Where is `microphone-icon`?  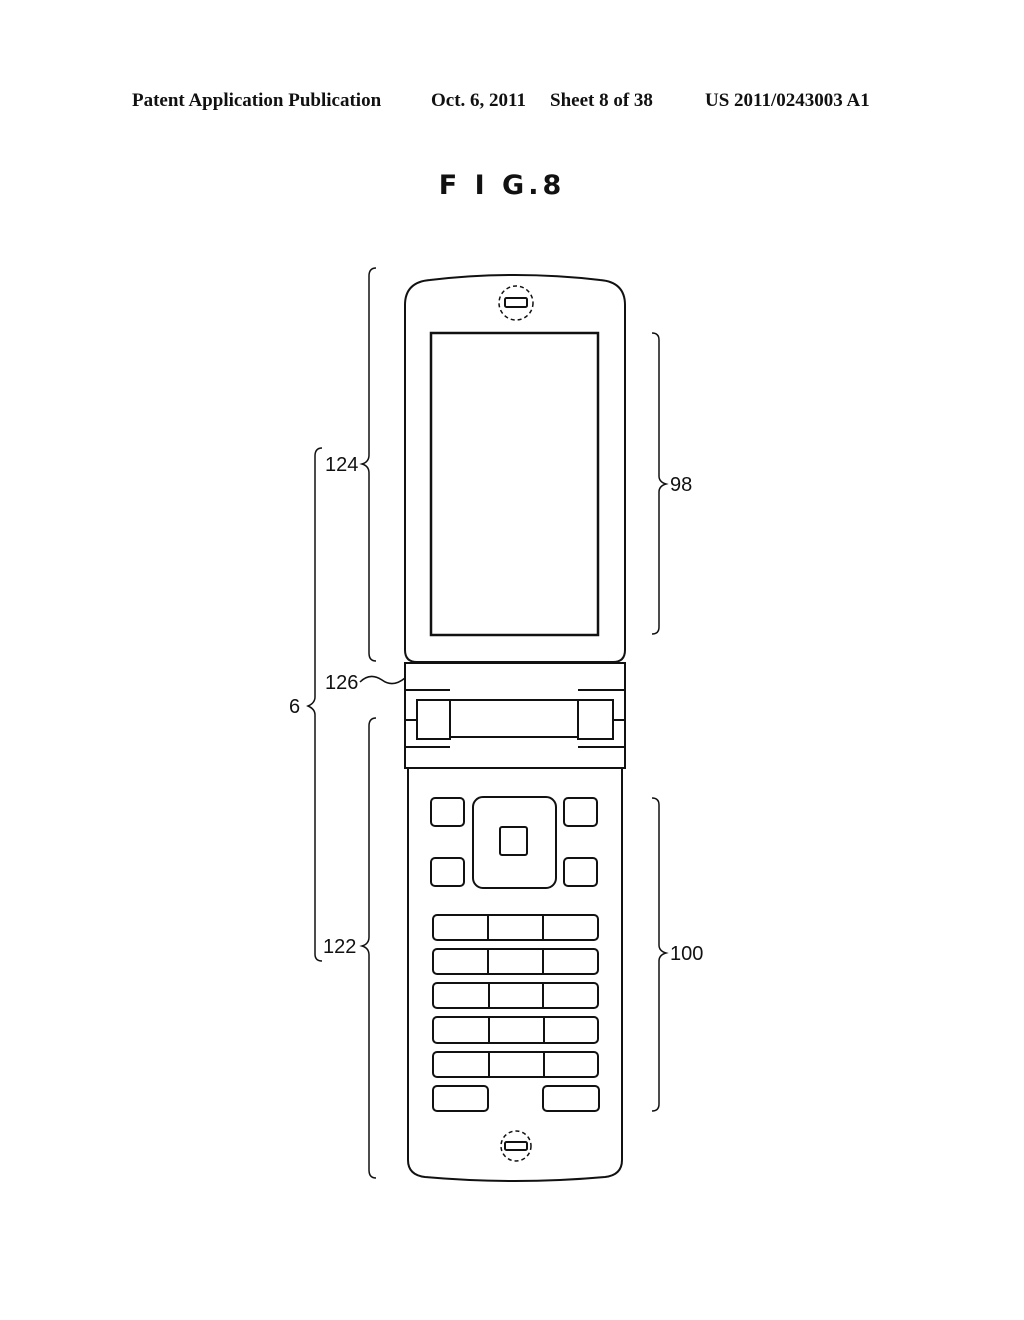
microphone-icon is located at coordinates (516, 1146).